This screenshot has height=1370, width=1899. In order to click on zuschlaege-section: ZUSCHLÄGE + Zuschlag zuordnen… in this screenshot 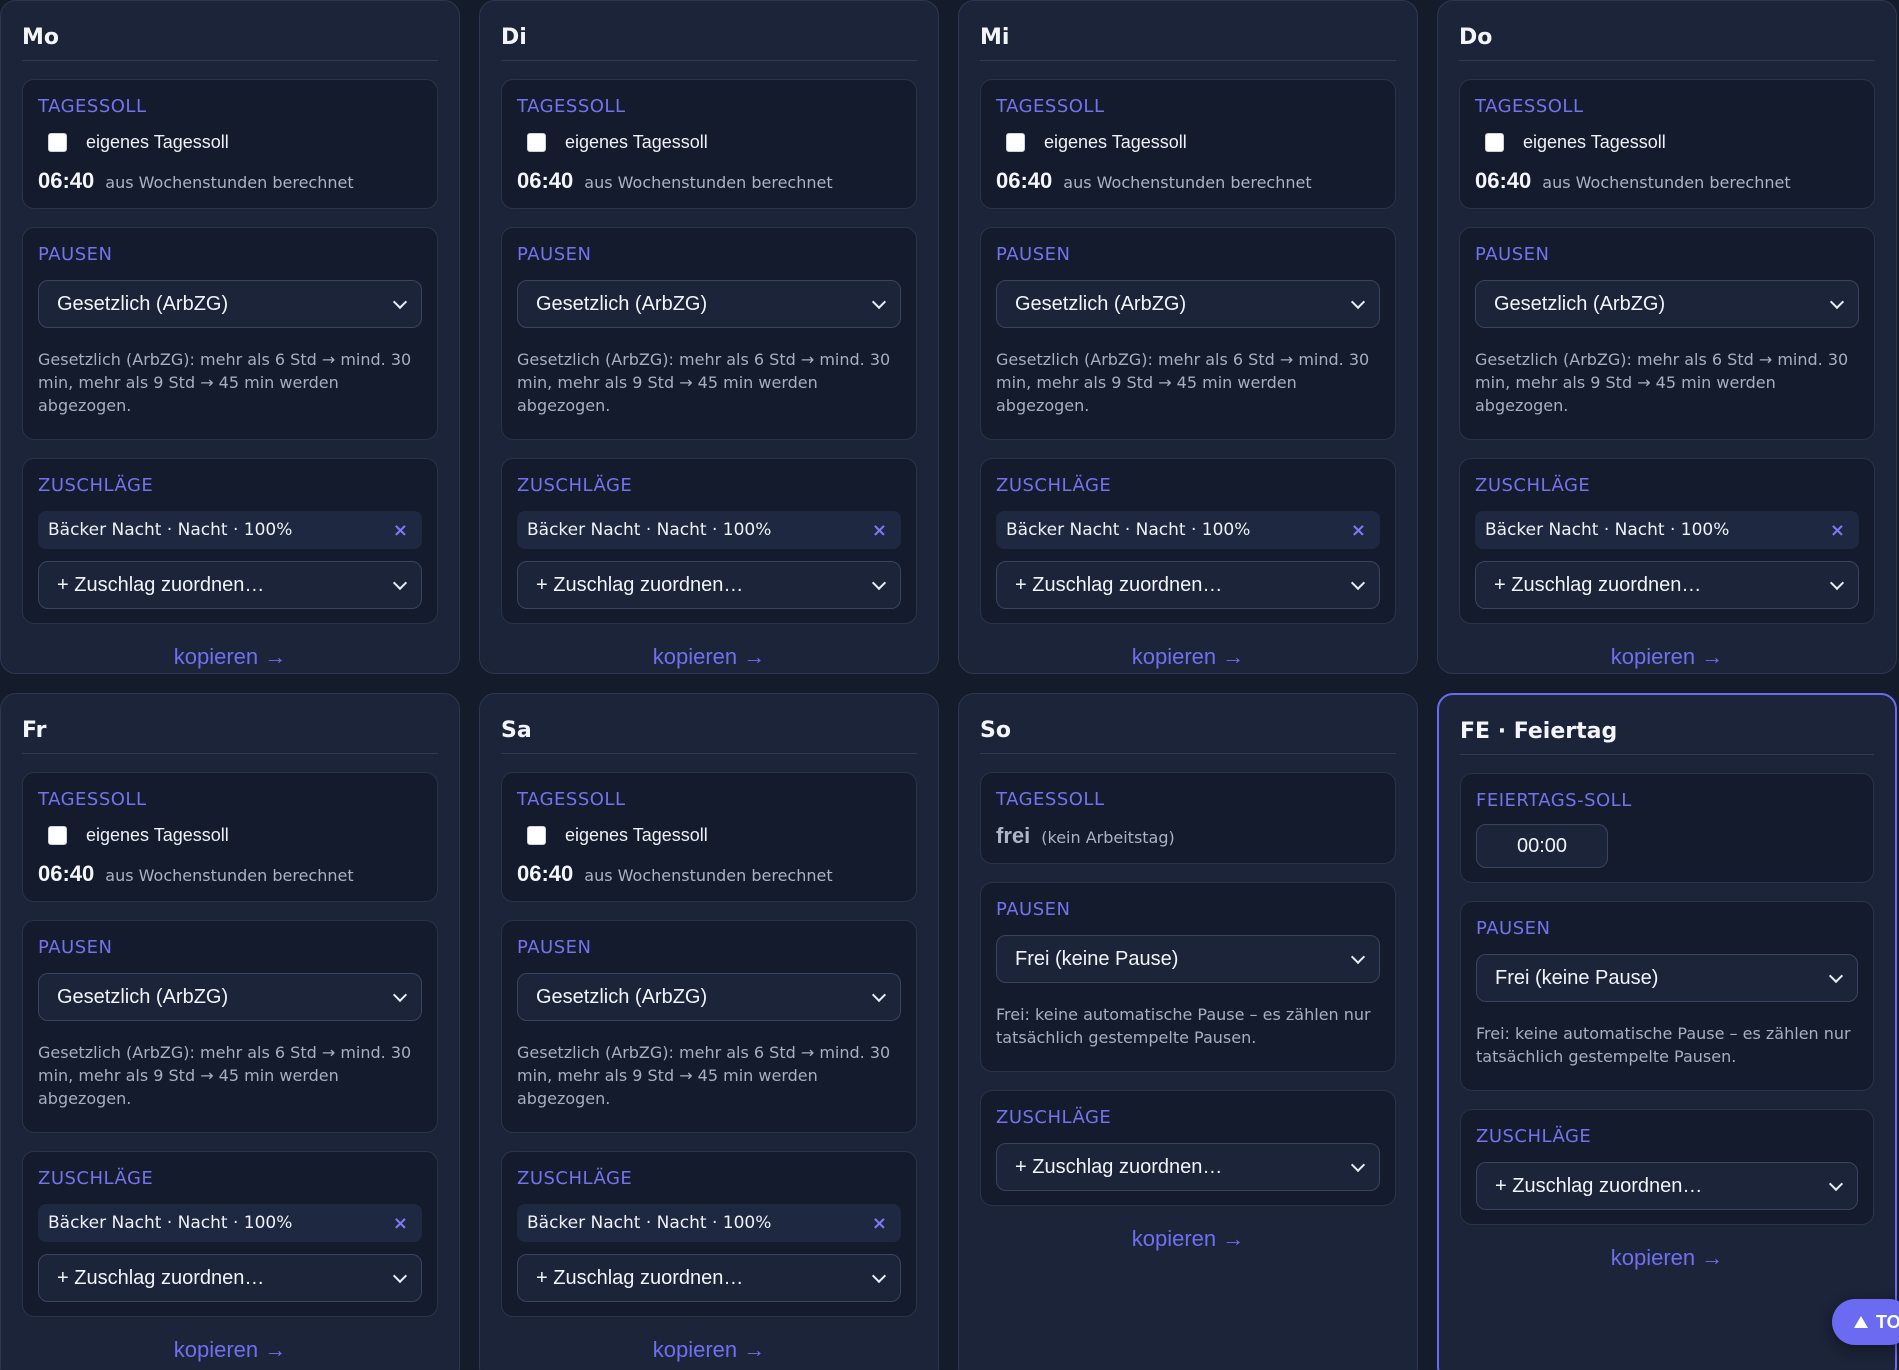, I will do `click(1667, 1167)`.